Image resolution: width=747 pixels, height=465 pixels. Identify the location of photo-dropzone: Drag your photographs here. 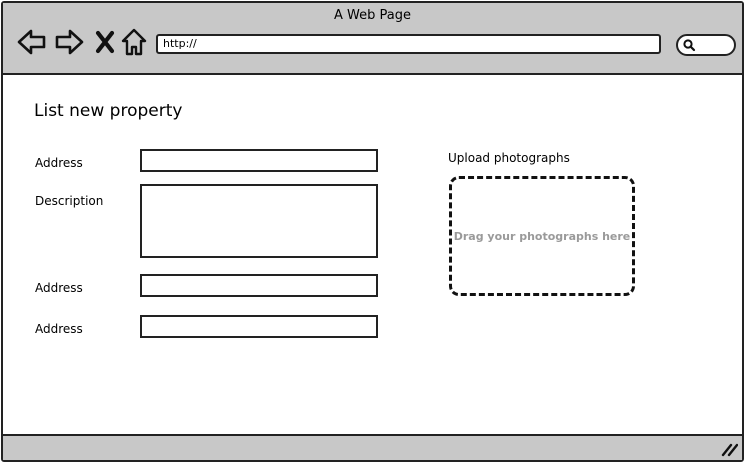
(542, 236).